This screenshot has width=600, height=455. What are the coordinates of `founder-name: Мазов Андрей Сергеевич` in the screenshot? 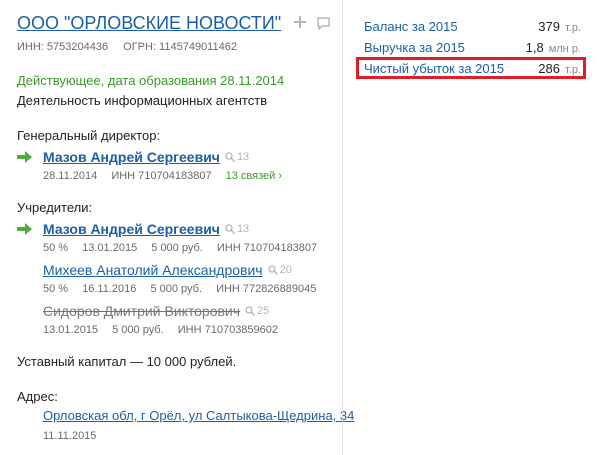 It's located at (131, 229).